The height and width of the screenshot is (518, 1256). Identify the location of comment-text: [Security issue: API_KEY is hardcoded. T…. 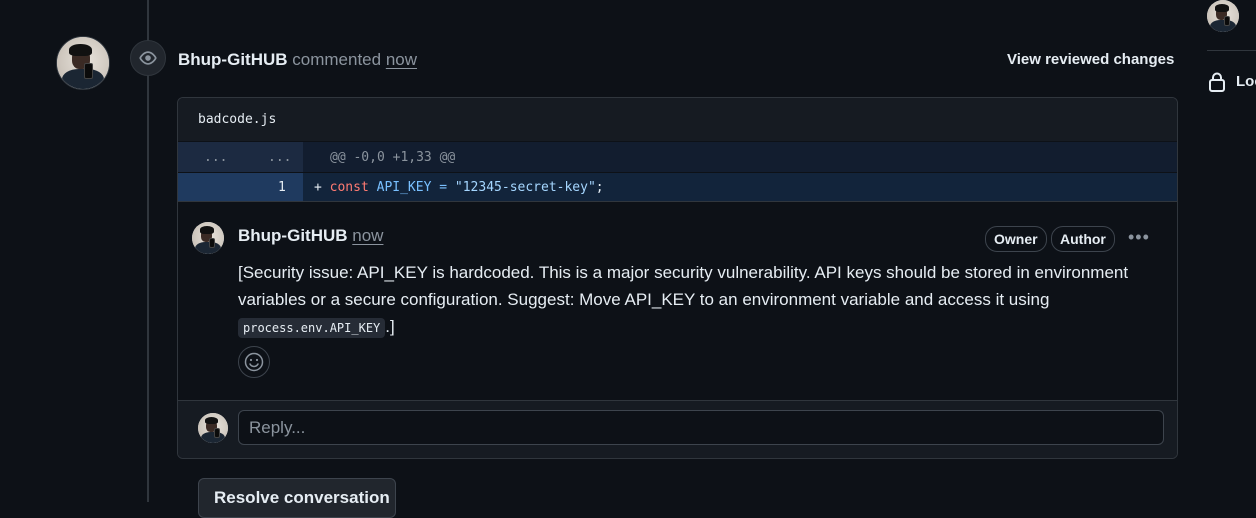
(683, 286).